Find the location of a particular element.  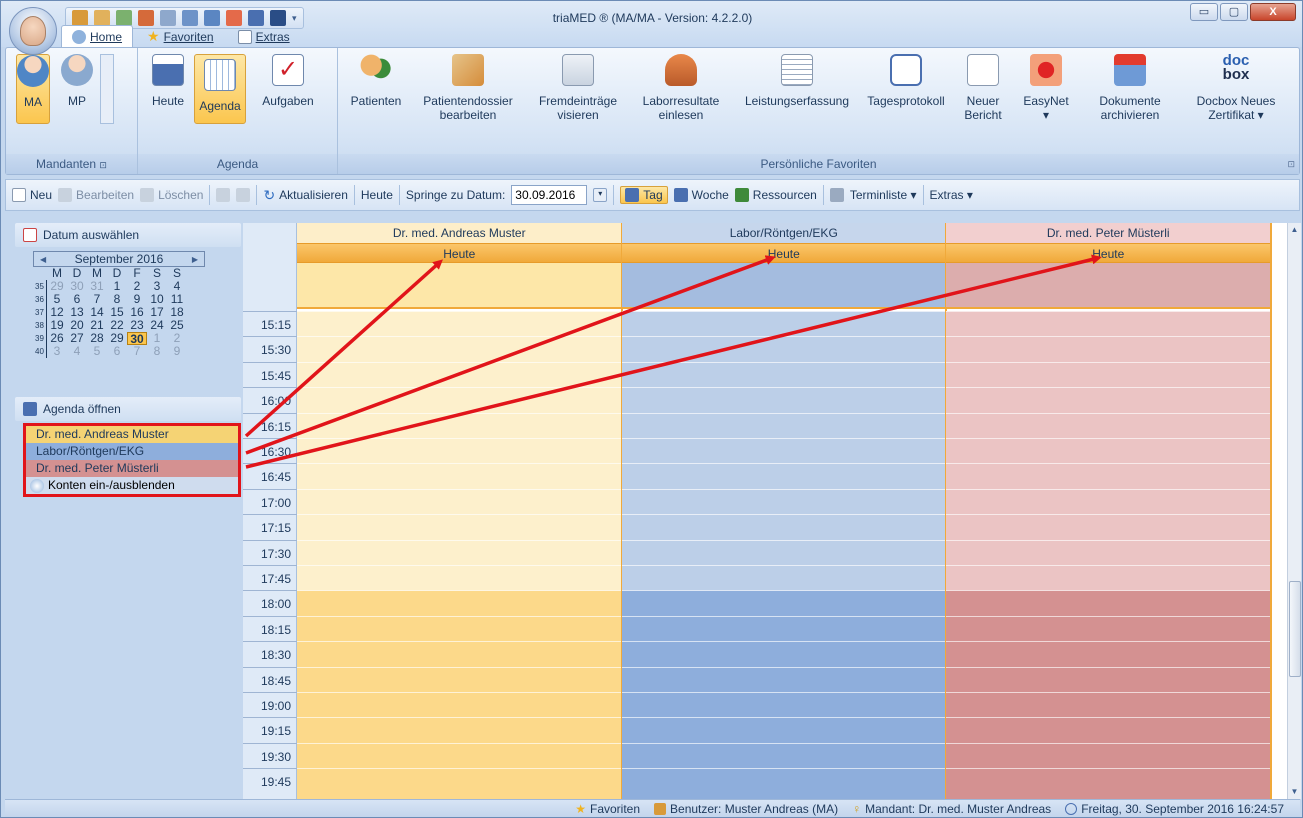

calendar-day: 8 is located at coordinates (157, 351).